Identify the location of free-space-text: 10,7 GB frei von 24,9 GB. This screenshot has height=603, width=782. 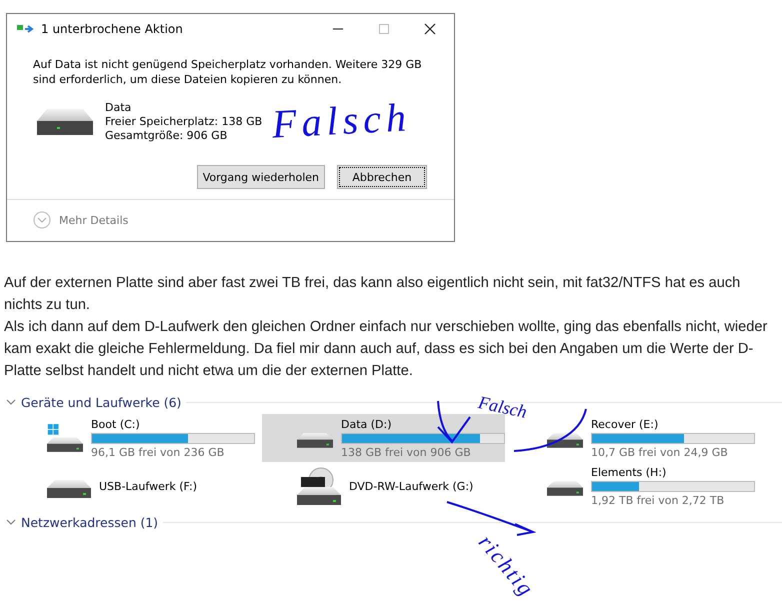
(660, 452).